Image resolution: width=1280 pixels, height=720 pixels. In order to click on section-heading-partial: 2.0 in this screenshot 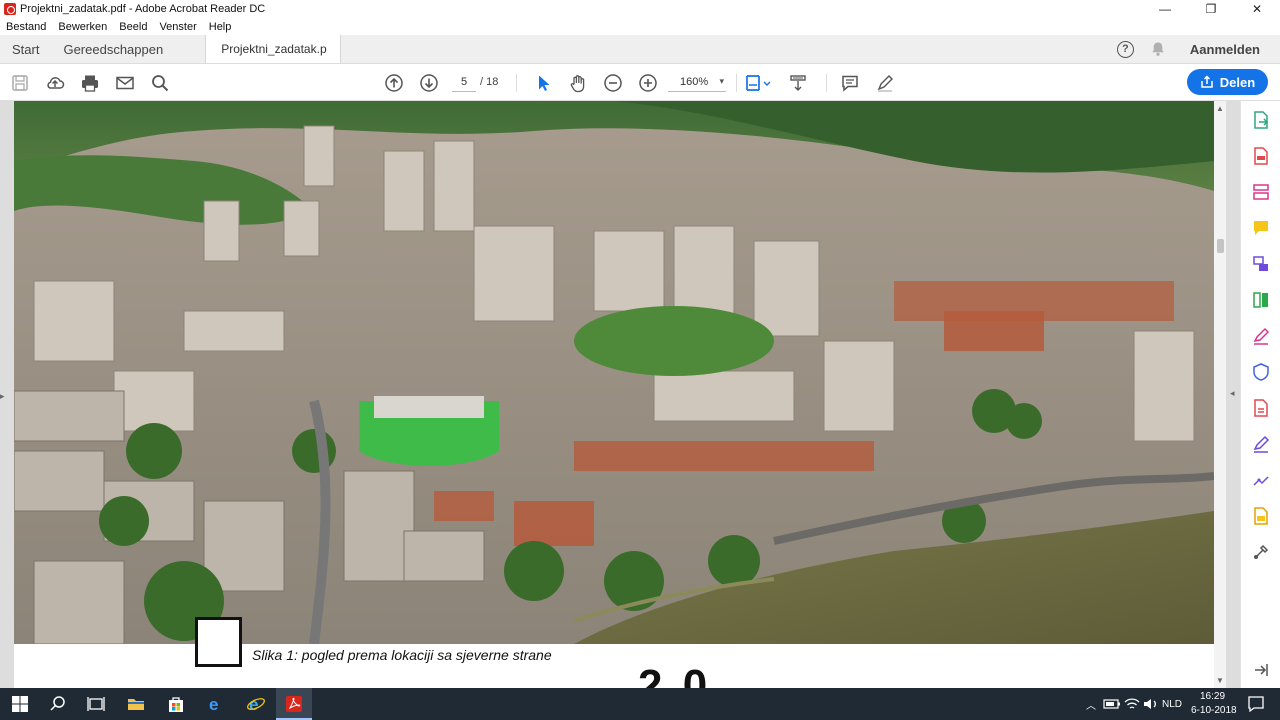, I will do `click(675, 674)`.